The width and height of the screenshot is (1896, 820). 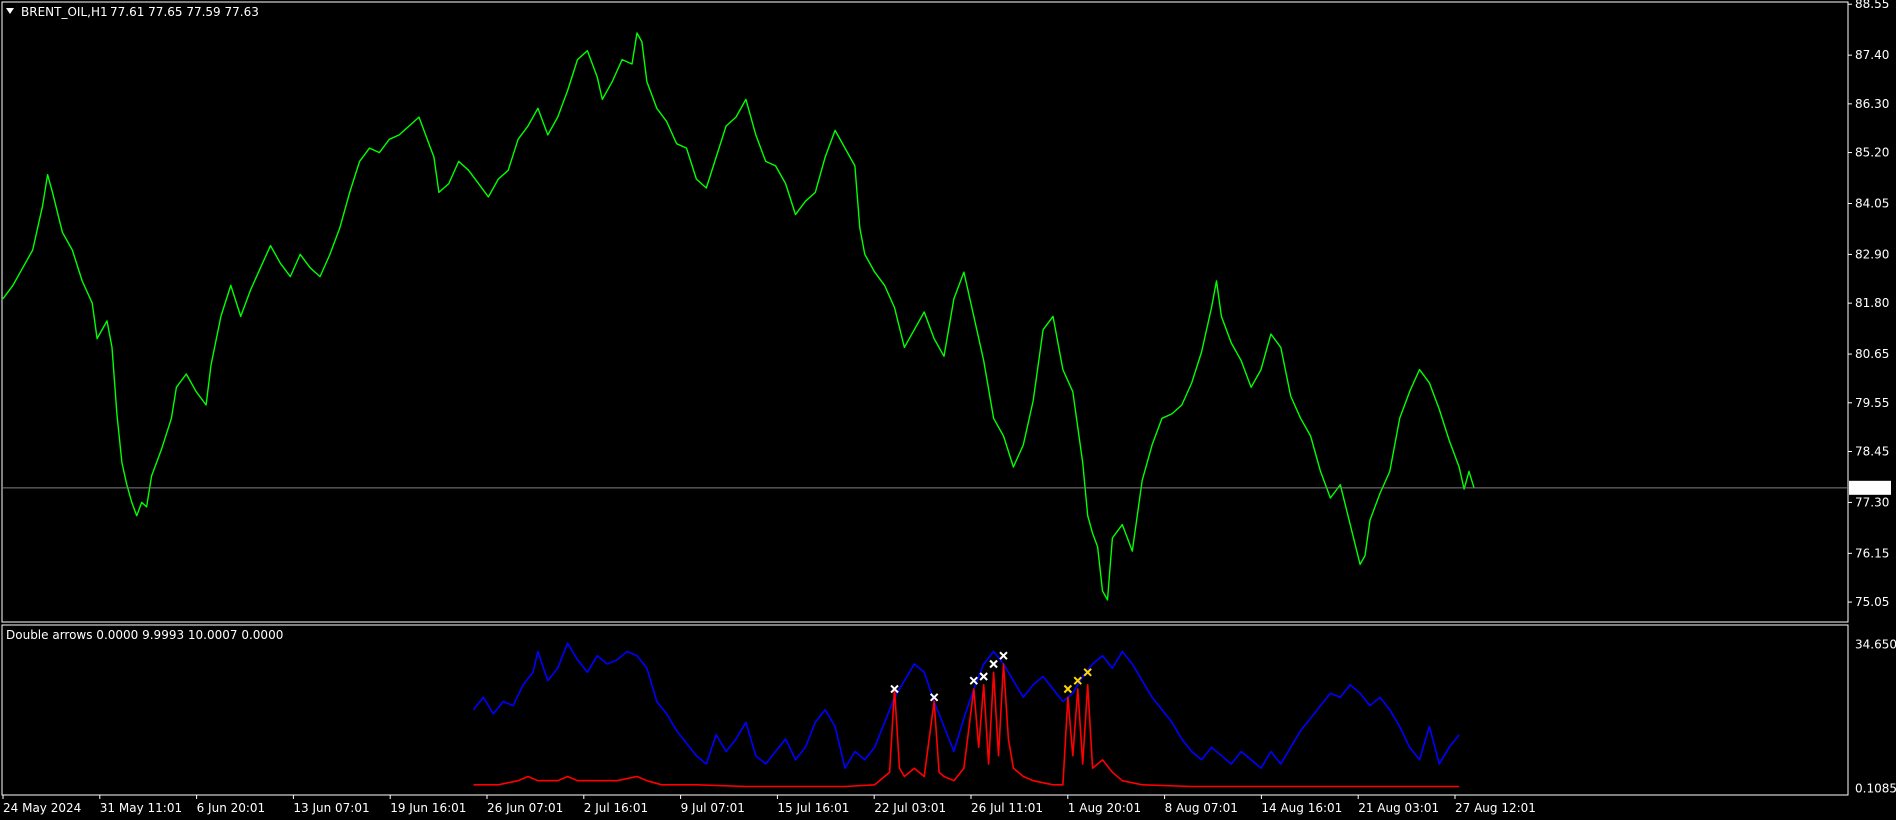 What do you see at coordinates (231, 808) in the screenshot?
I see `time-tick-label: 6 Jun 20:01` at bounding box center [231, 808].